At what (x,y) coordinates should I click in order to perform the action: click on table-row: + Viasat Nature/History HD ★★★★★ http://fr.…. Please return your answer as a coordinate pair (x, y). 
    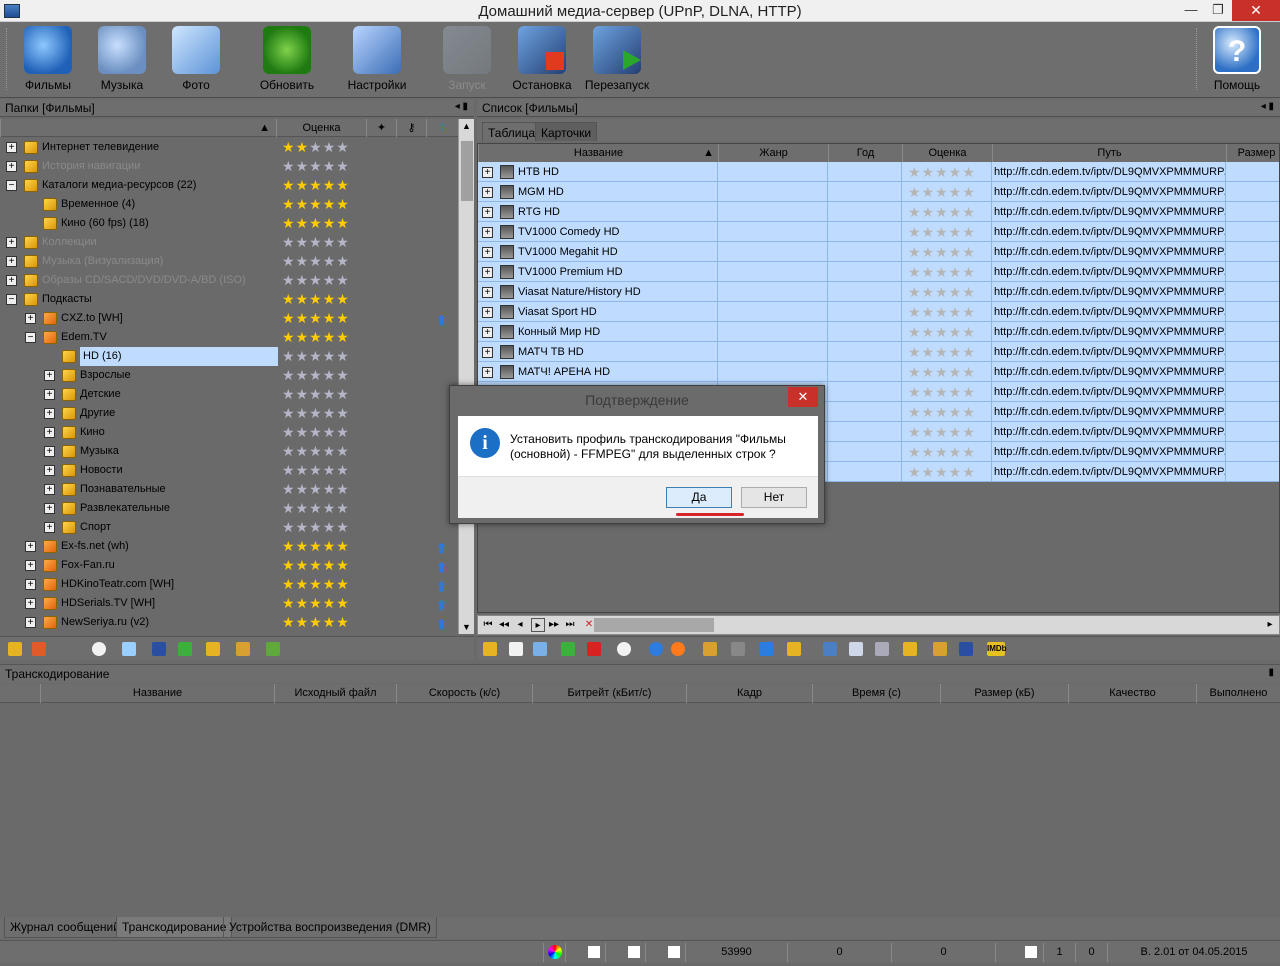
    Looking at the image, I should click on (878, 292).